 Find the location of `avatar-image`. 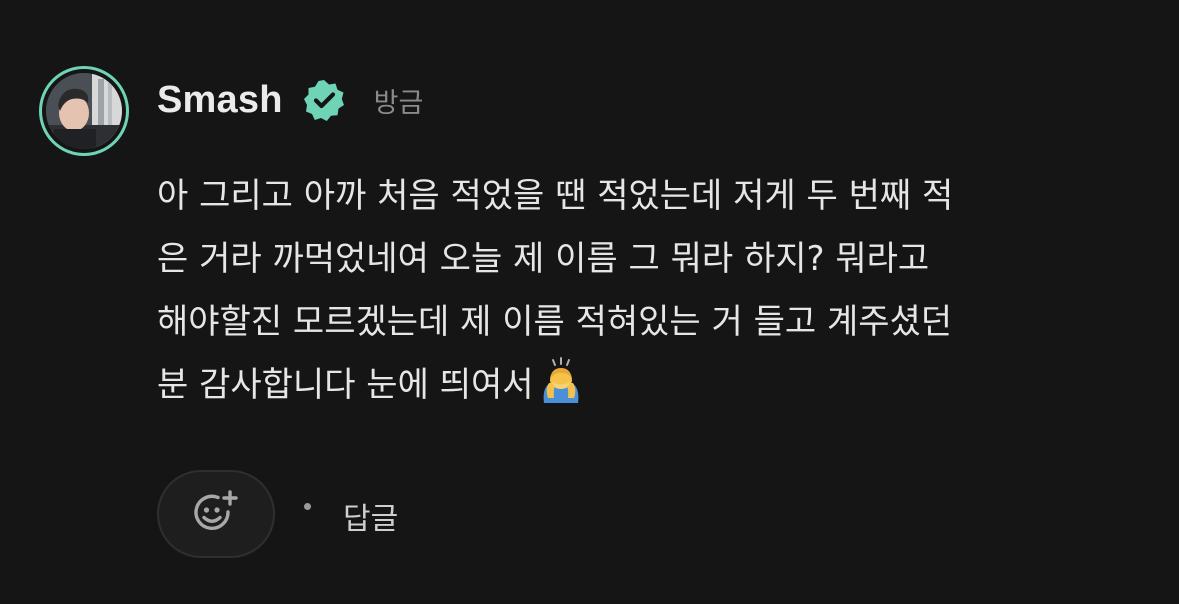

avatar-image is located at coordinates (84, 111).